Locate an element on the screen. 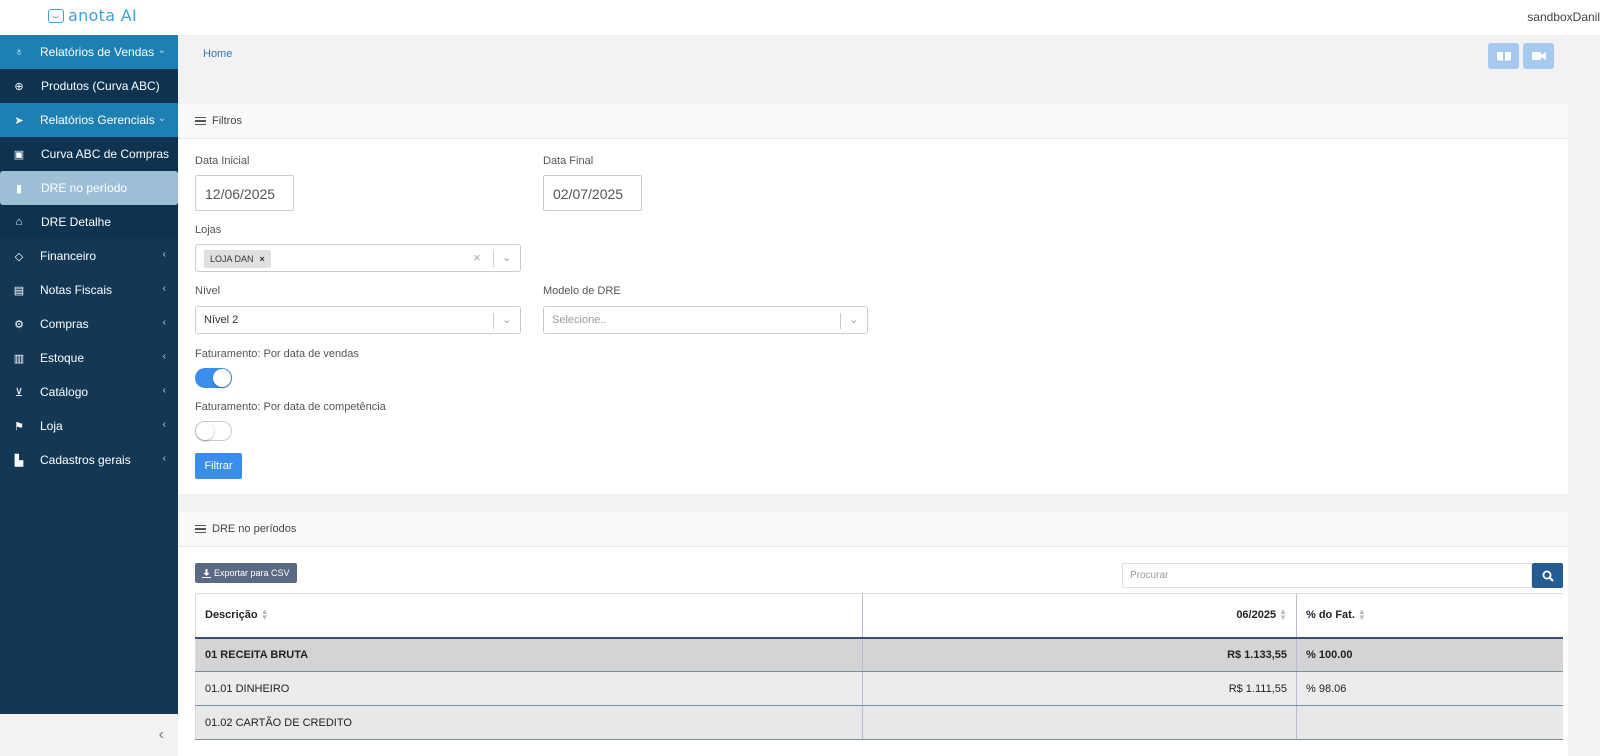  sidebar-item-label: Estoque is located at coordinates (62, 358).